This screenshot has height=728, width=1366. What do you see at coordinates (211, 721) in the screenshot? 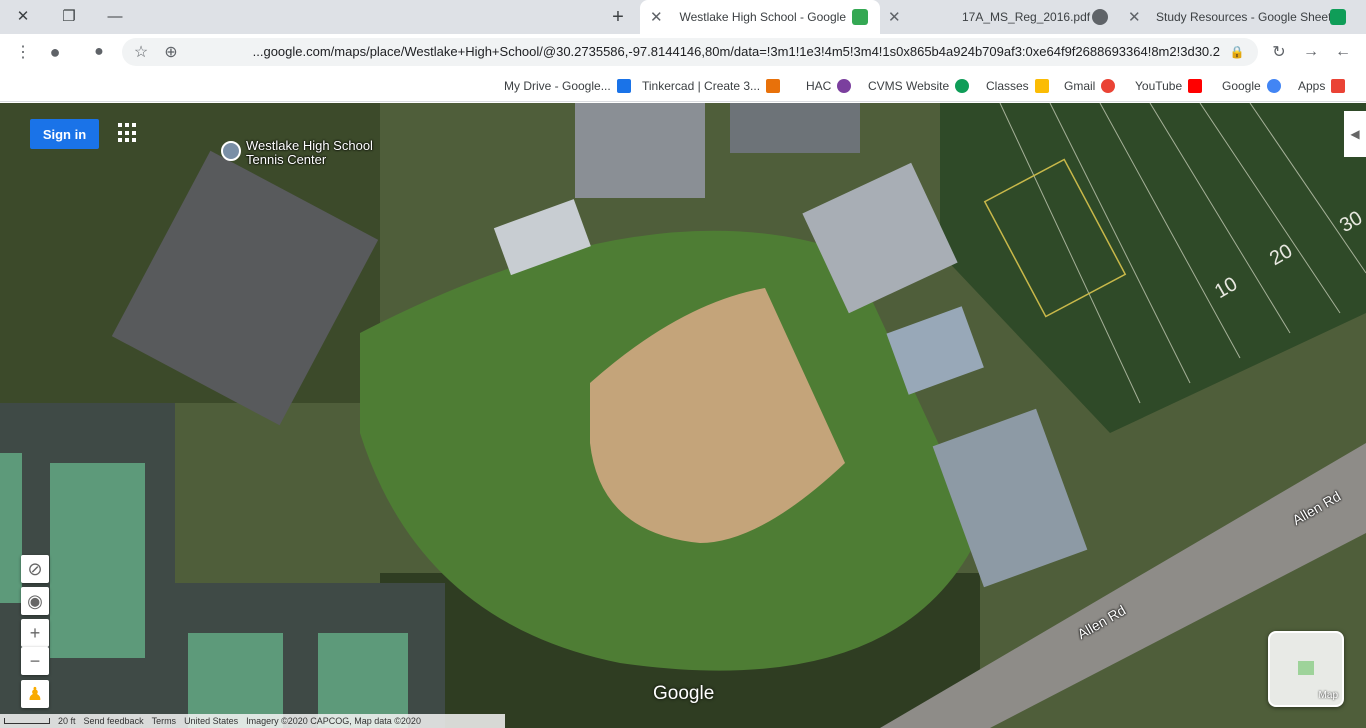
I see `country-label: United States` at bounding box center [211, 721].